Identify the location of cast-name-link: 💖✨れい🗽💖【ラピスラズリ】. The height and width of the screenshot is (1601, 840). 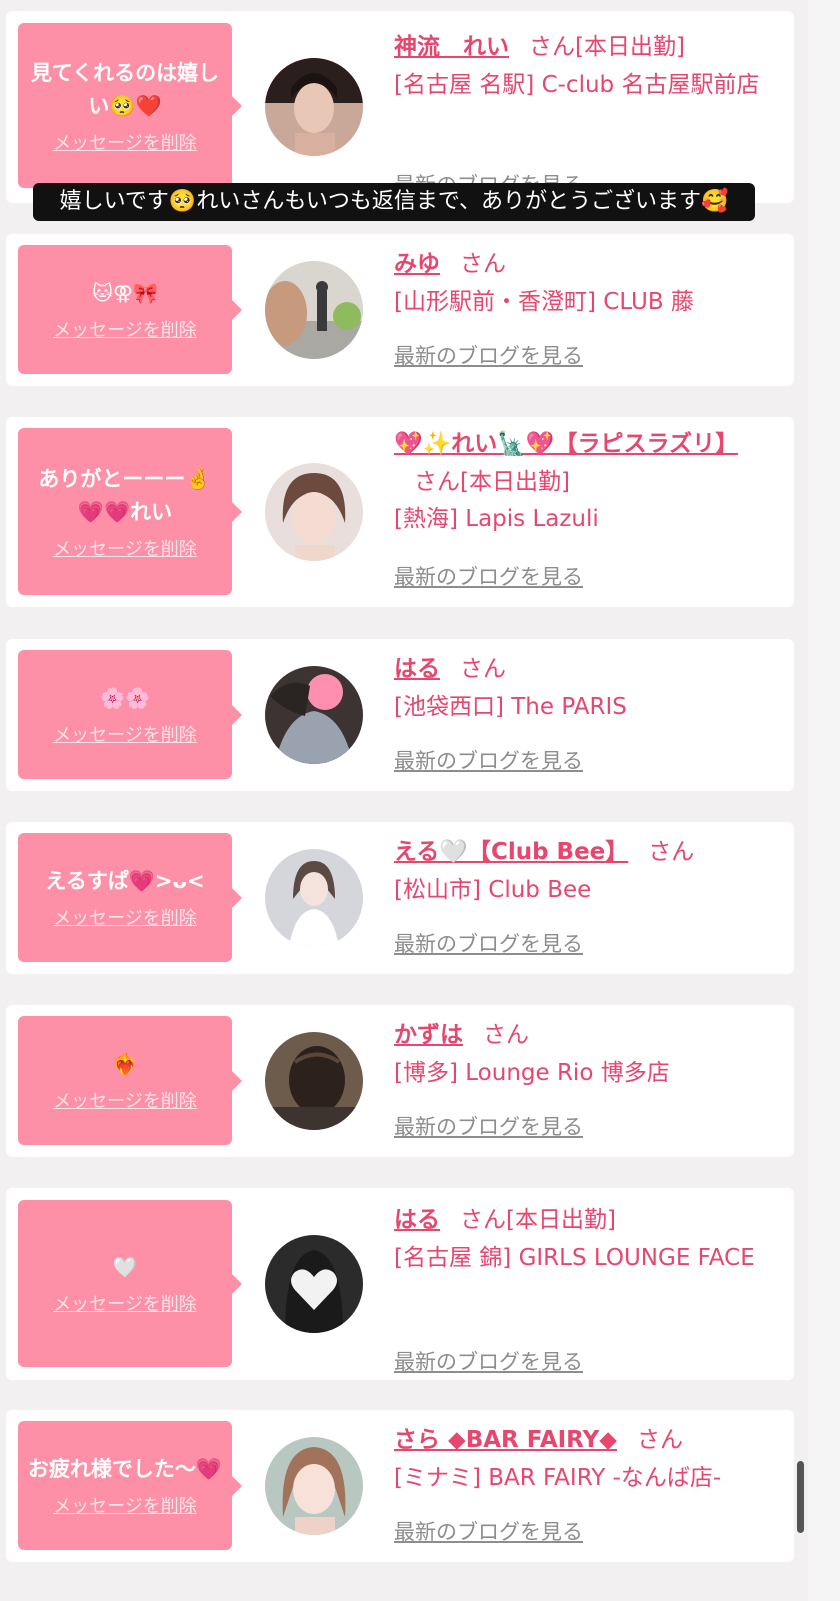
(566, 444).